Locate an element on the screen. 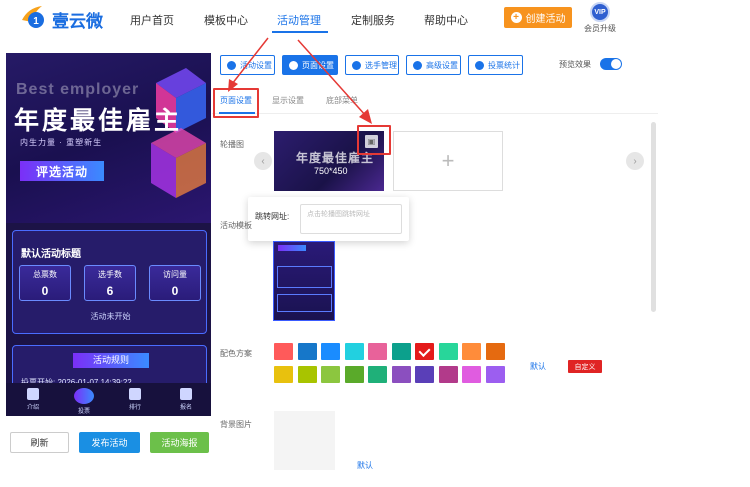 Image resolution: width=750 pixels, height=487 pixels. carousel-label: 轮播图 is located at coordinates (232, 144).